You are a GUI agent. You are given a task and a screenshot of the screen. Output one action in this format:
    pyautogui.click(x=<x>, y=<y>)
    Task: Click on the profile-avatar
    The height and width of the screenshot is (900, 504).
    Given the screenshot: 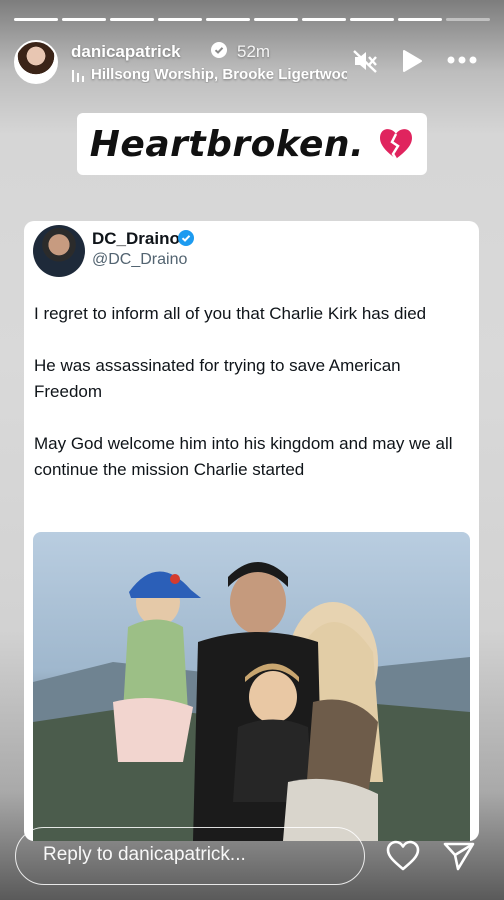 What is the action you would take?
    pyautogui.click(x=36, y=62)
    